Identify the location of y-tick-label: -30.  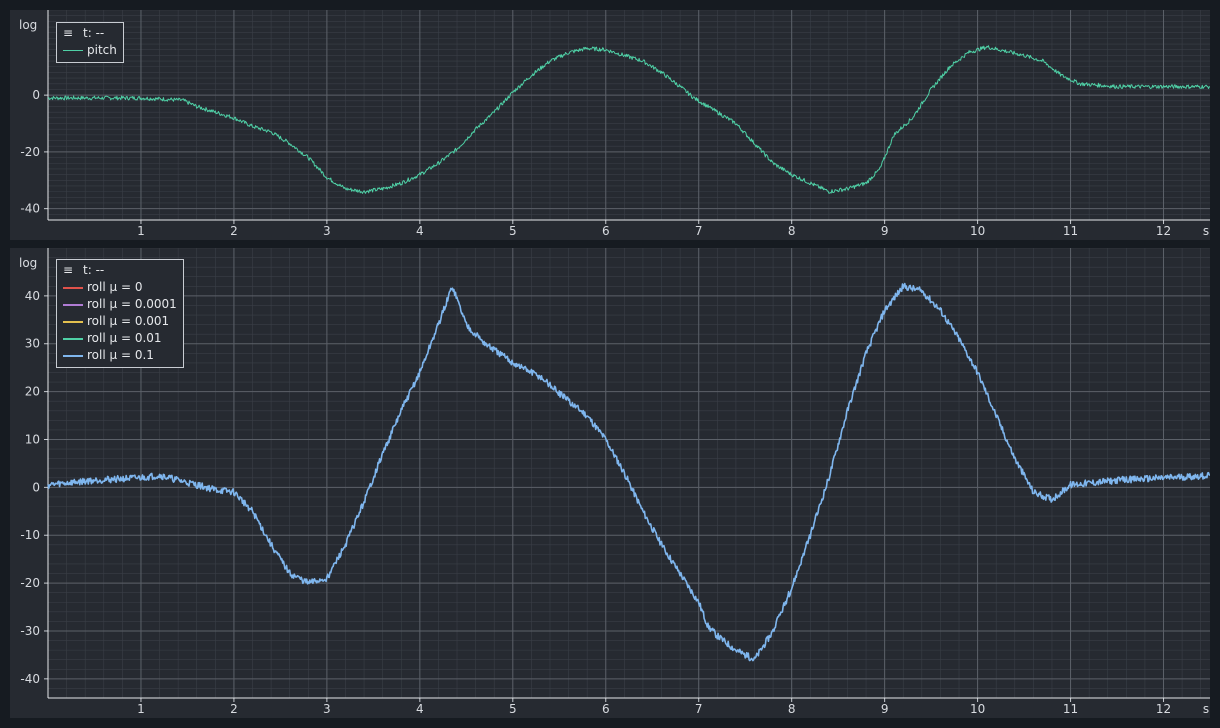
(30, 631).